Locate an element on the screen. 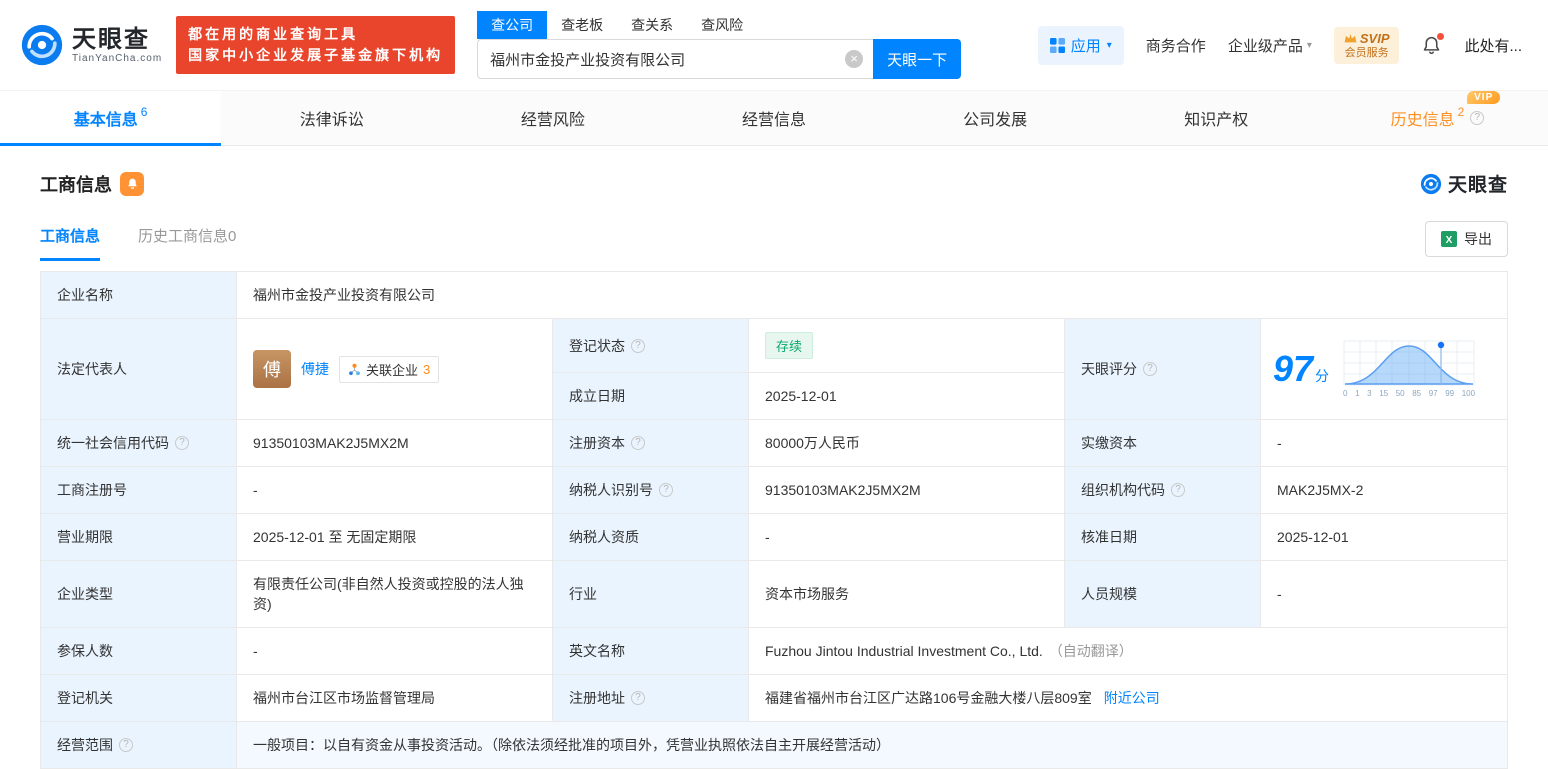 This screenshot has height=769, width=1548. apps-button: 应用 ▾ is located at coordinates (1080, 45).